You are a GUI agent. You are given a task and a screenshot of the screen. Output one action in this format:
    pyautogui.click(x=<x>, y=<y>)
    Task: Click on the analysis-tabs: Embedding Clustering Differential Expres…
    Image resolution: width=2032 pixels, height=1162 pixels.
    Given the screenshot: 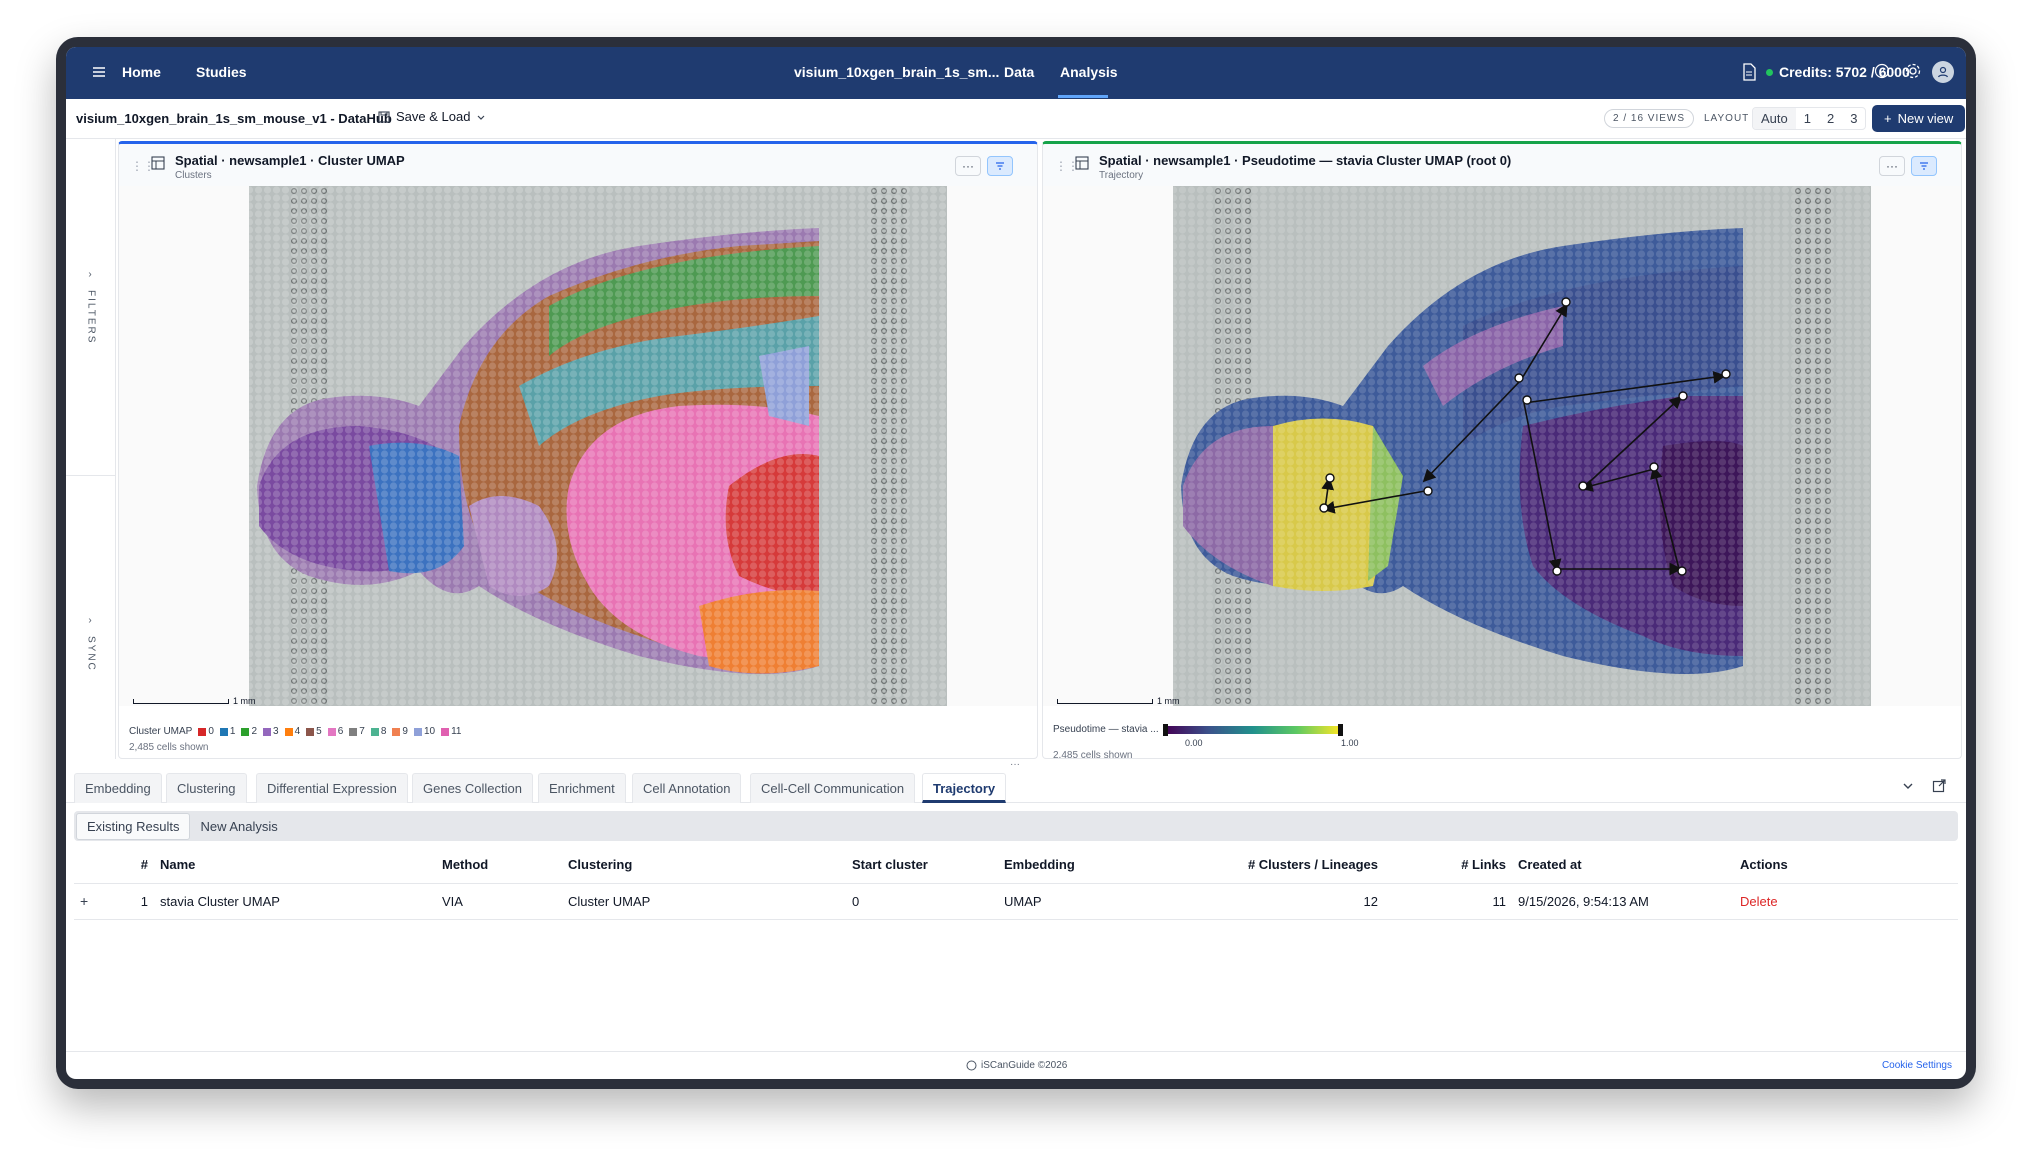 What is the action you would take?
    pyautogui.click(x=1016, y=785)
    